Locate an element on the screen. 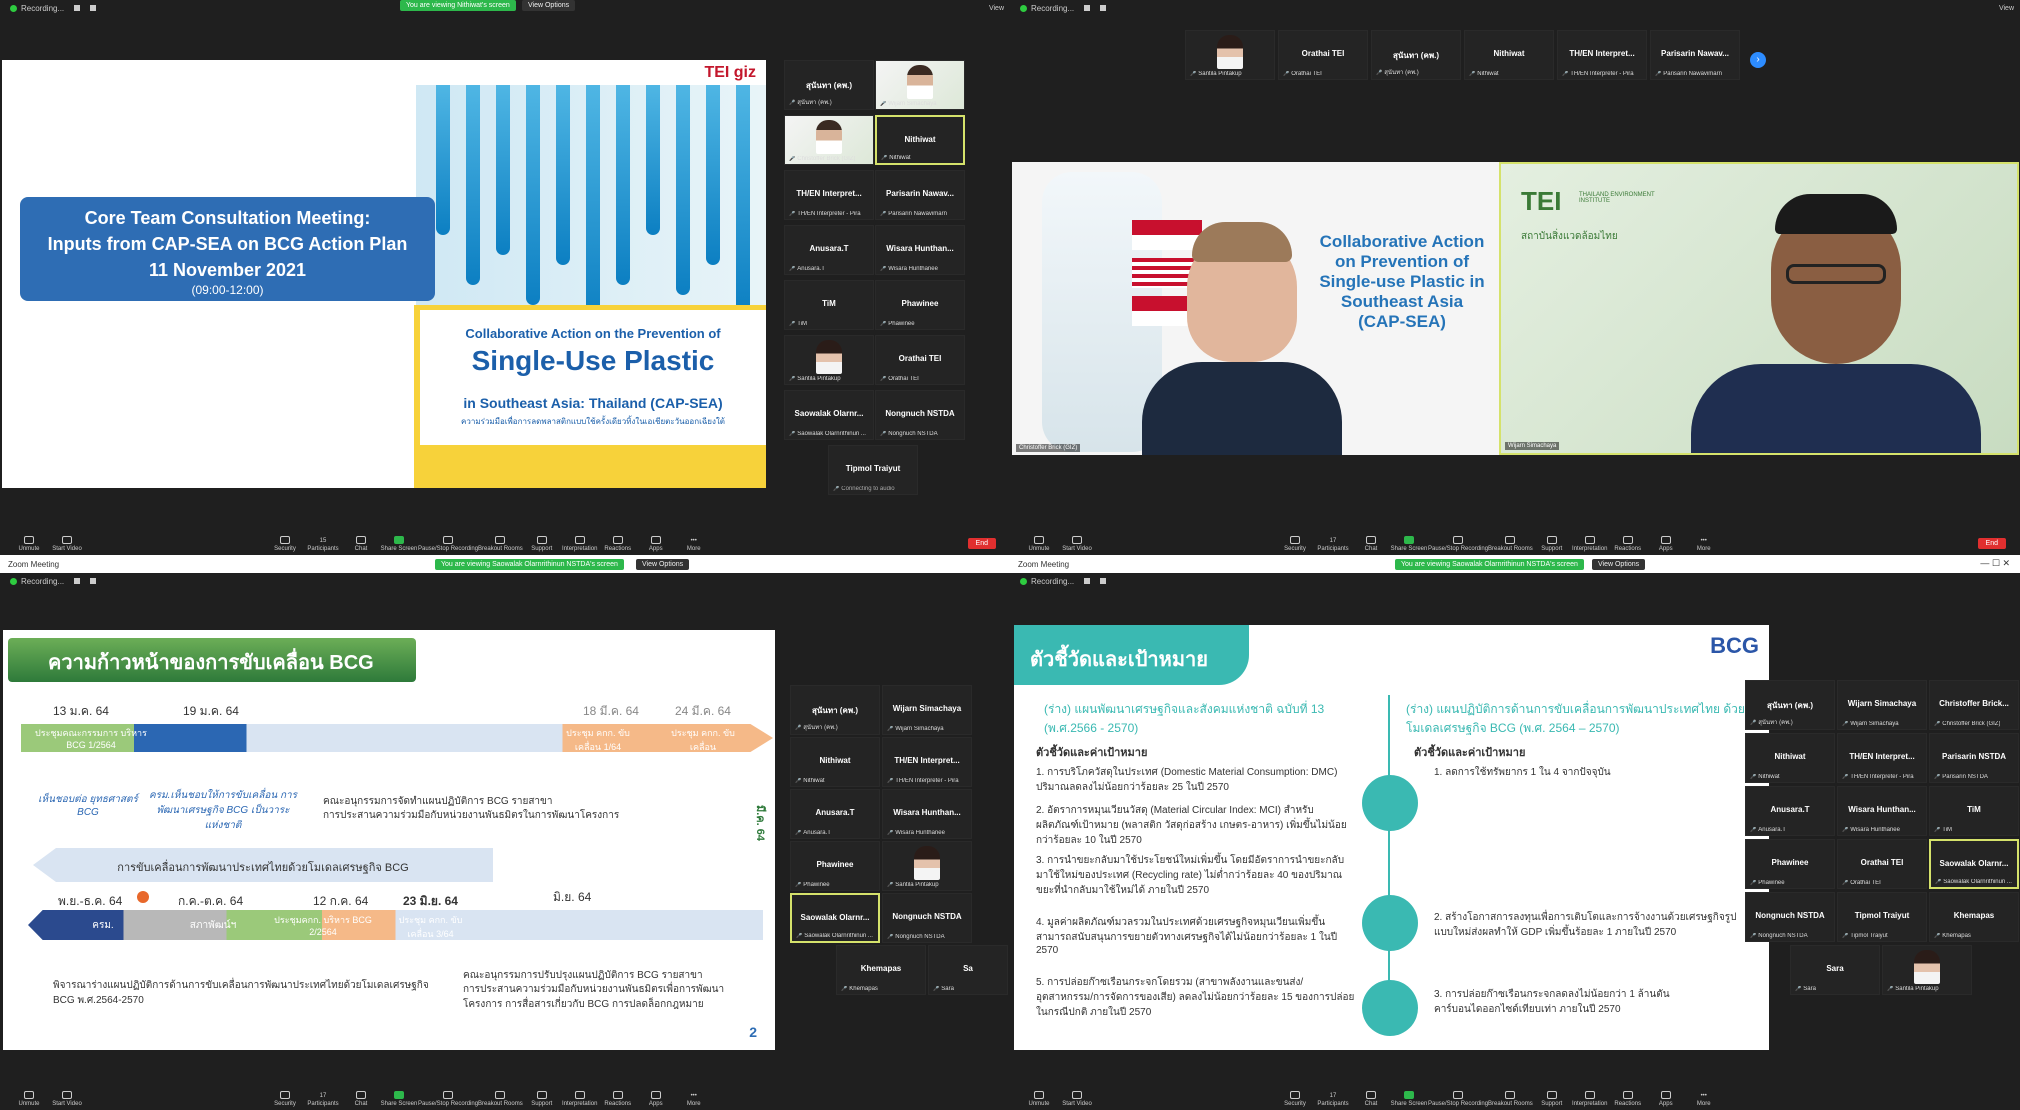  window-controls: — ☐ ✕ is located at coordinates (1995, 563).